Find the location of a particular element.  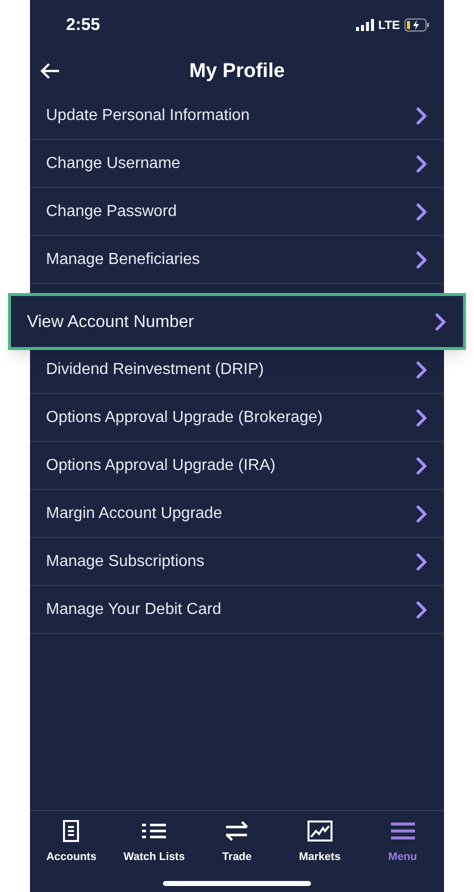

tab-button: Watch Lists is located at coordinates (154, 842).